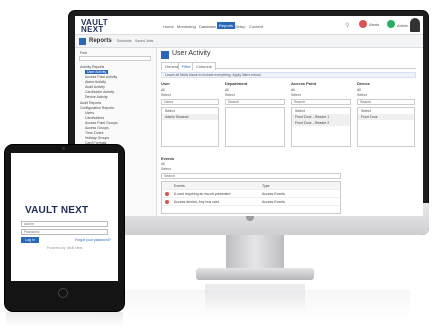 This screenshot has width=433, height=327. I want to click on column-header-events: Events, so click(179, 186).